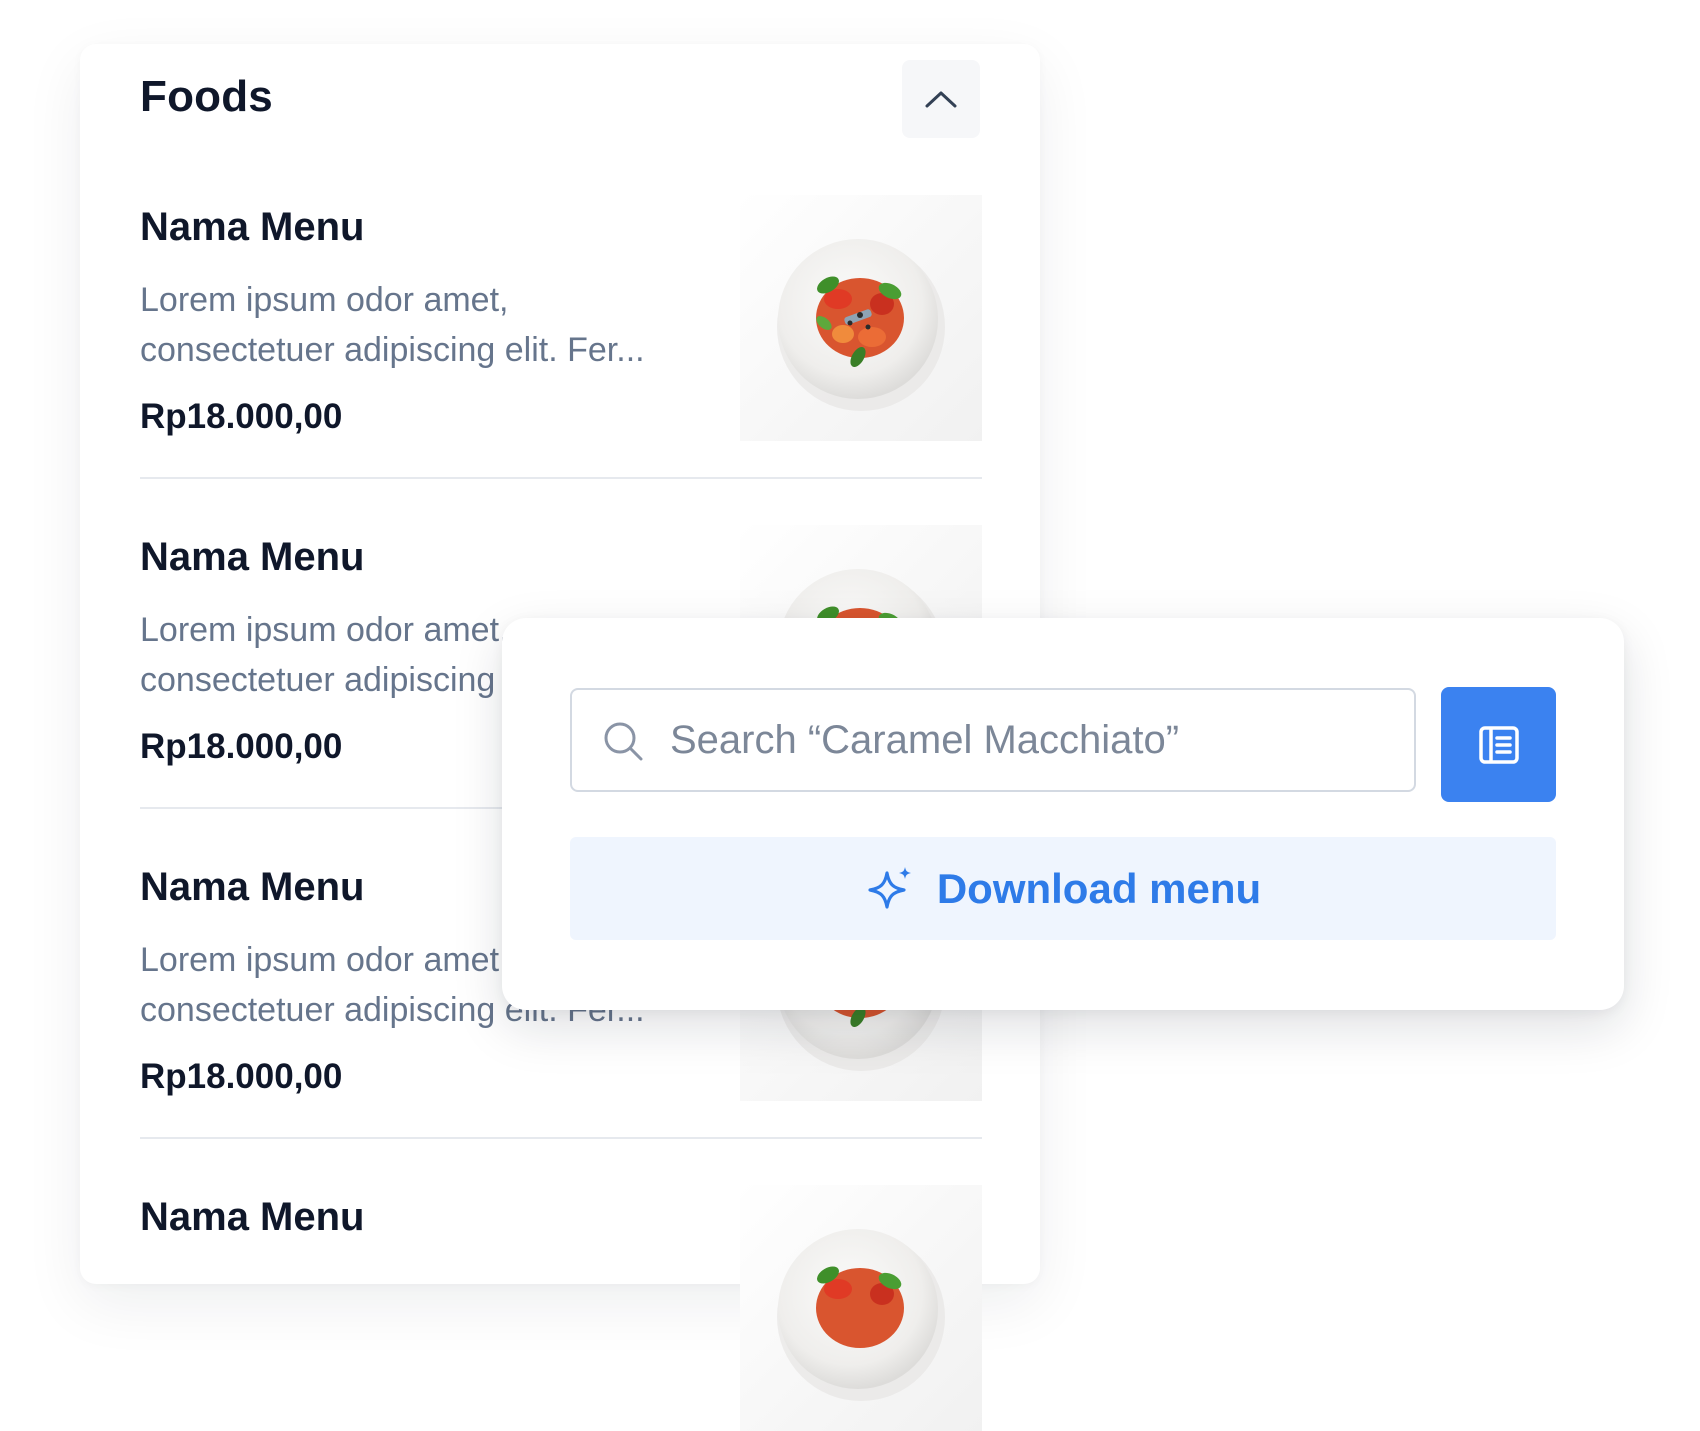  What do you see at coordinates (889, 887) in the screenshot?
I see `sparkle-icon` at bounding box center [889, 887].